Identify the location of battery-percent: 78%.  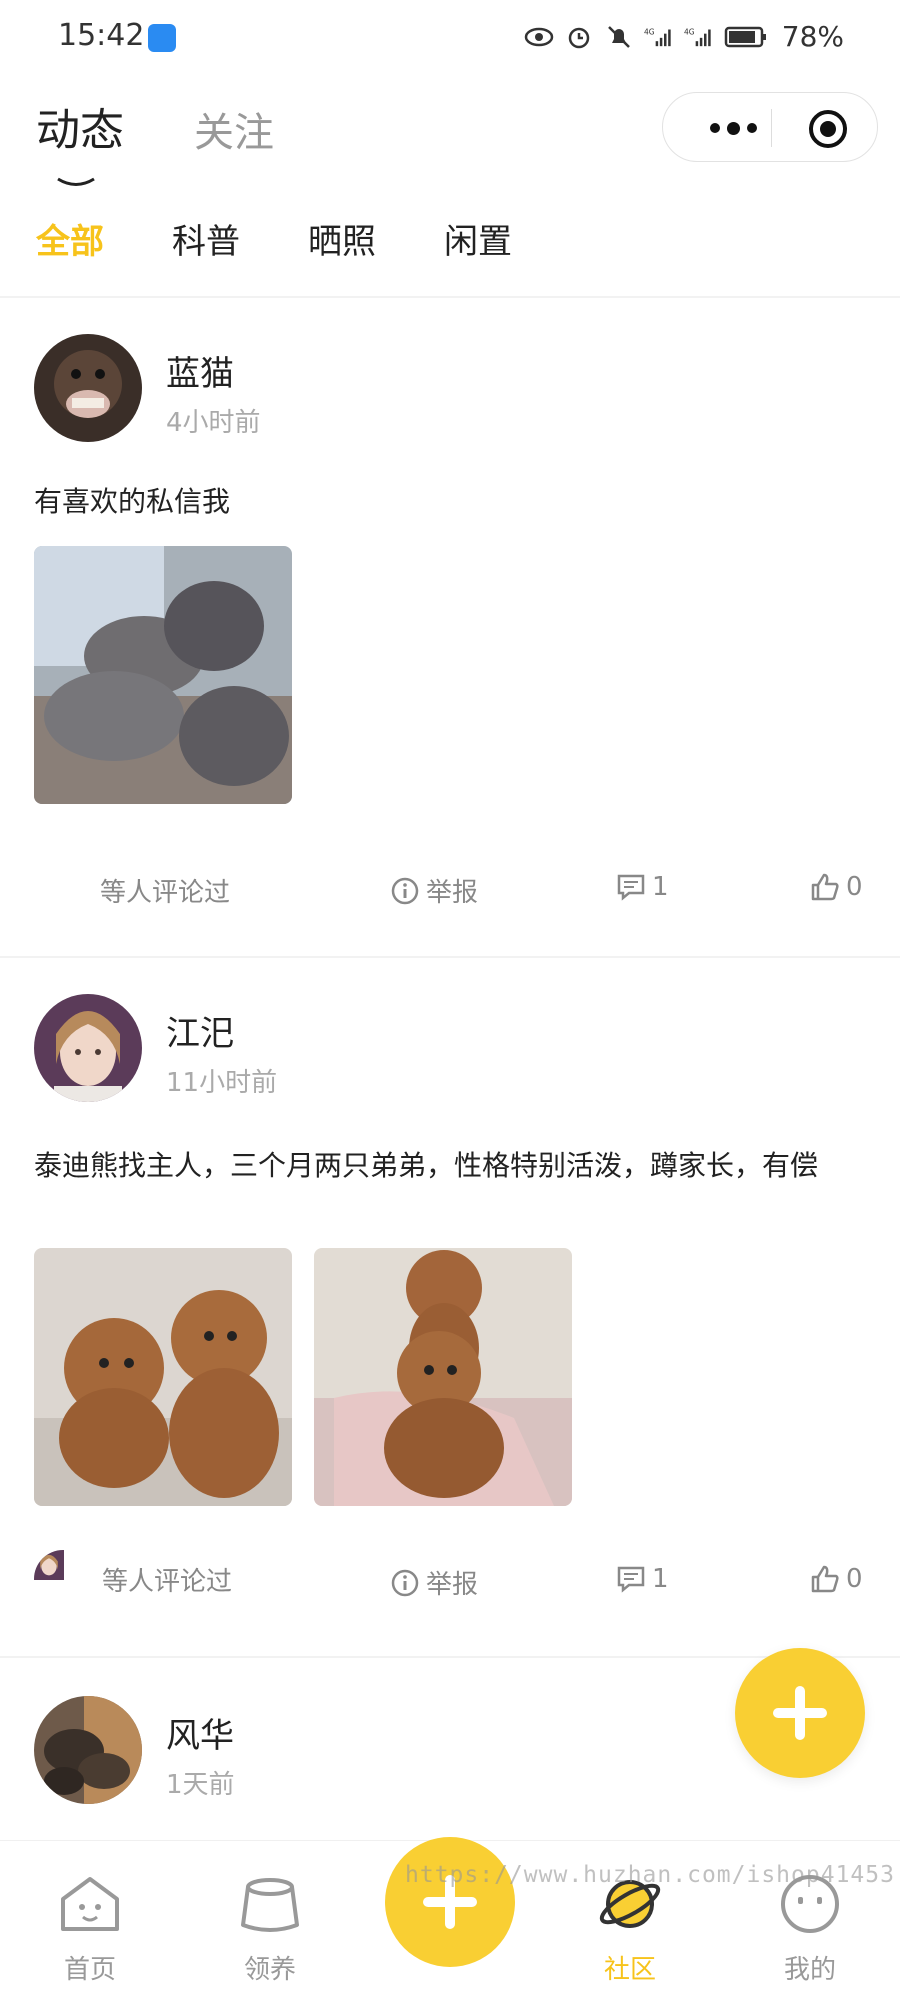
(812, 36).